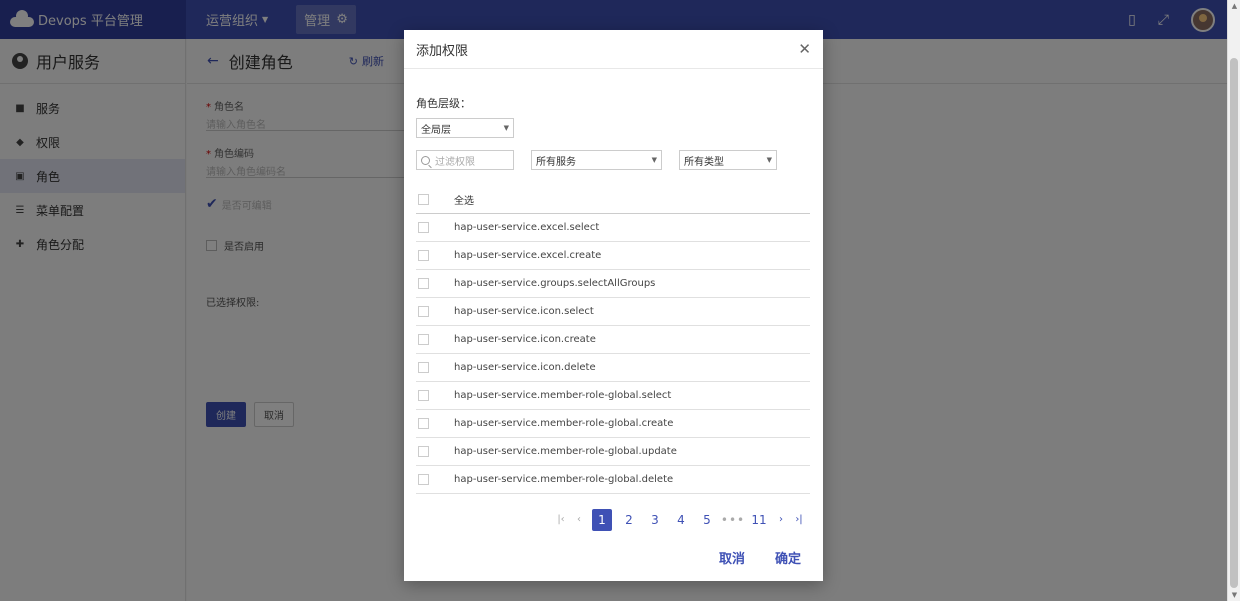  Describe the element at coordinates (1234, 6) in the screenshot. I see `scroll-up-icon: ▲` at that location.